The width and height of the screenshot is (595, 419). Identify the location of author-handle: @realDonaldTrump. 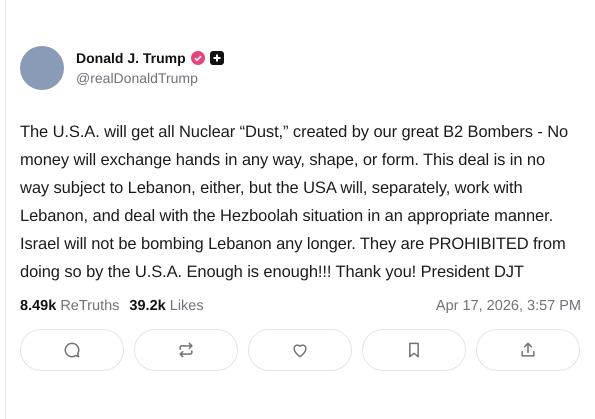
(150, 78).